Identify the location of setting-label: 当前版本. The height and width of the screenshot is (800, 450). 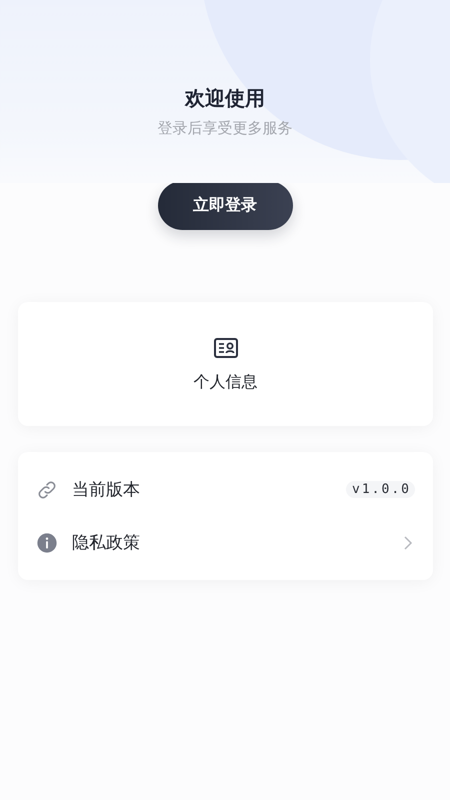
(106, 490).